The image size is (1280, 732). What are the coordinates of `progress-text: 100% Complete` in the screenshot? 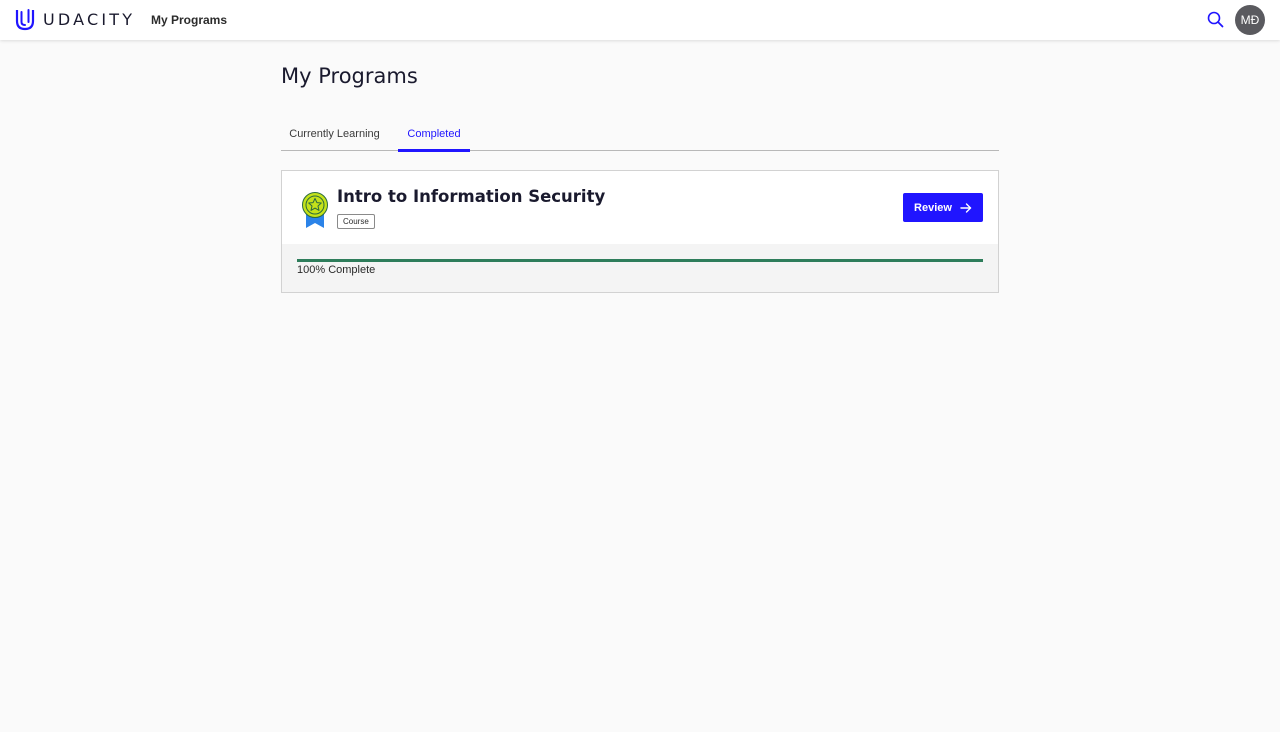 It's located at (336, 270).